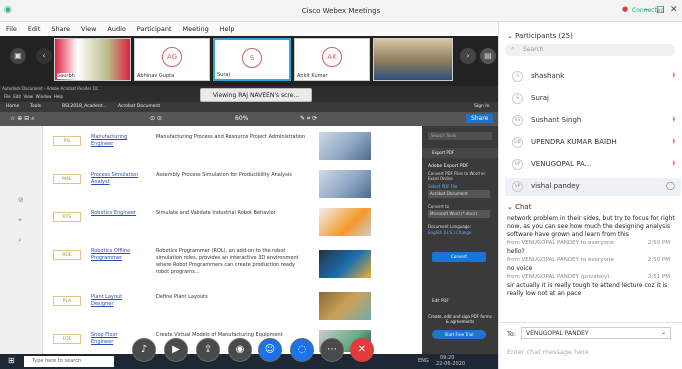 This screenshot has width=682, height=369. What do you see at coordinates (488, 56) in the screenshot?
I see `view-mode-button: ▤` at bounding box center [488, 56].